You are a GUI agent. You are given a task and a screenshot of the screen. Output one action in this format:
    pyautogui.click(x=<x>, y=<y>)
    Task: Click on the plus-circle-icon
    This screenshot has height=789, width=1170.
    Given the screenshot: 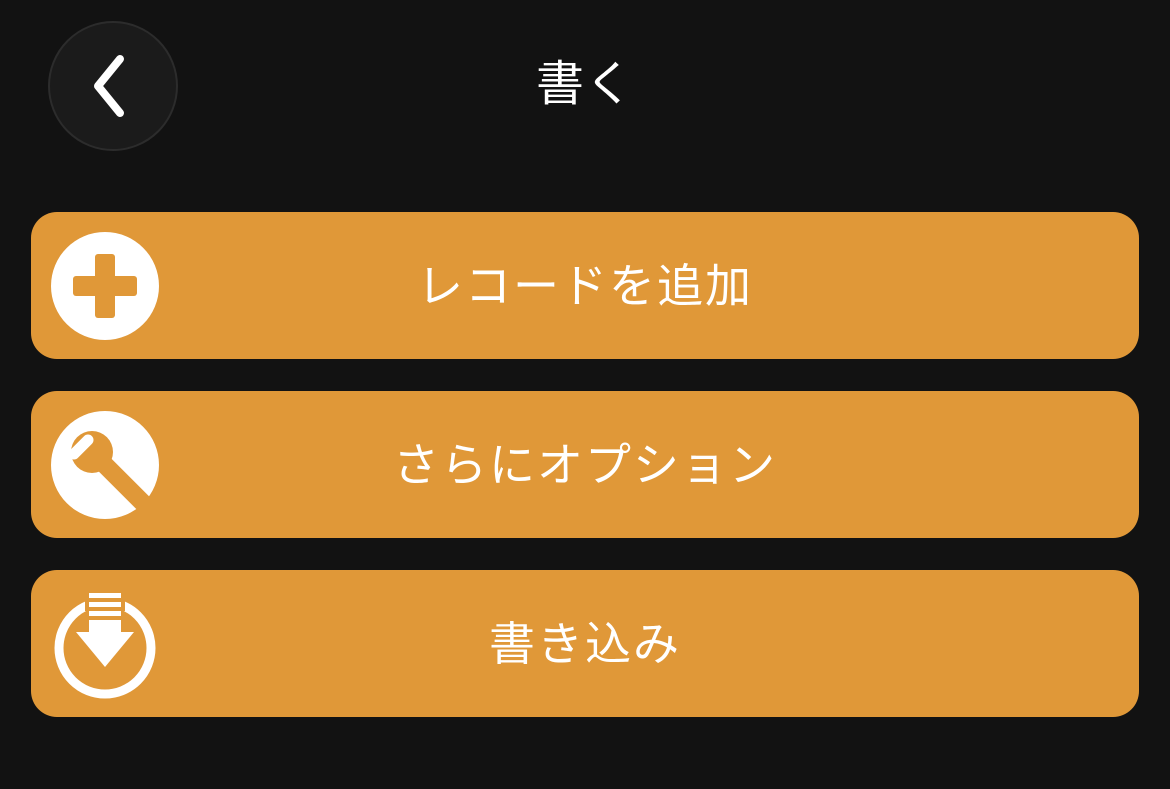 What is the action you would take?
    pyautogui.click(x=105, y=286)
    